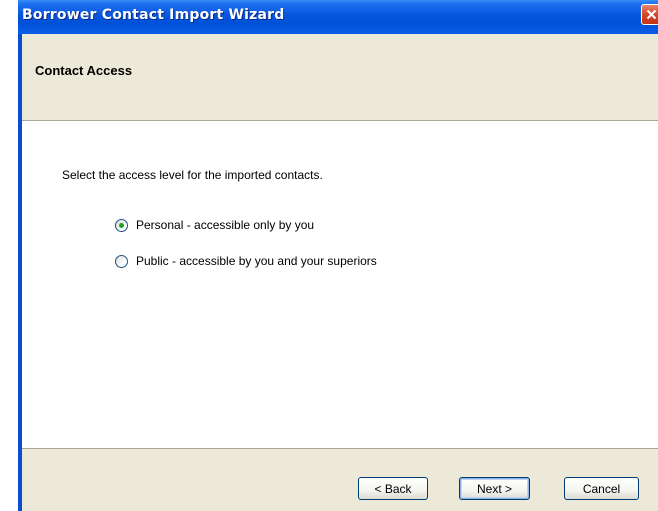 This screenshot has width=658, height=511. I want to click on close-icon, so click(651, 14).